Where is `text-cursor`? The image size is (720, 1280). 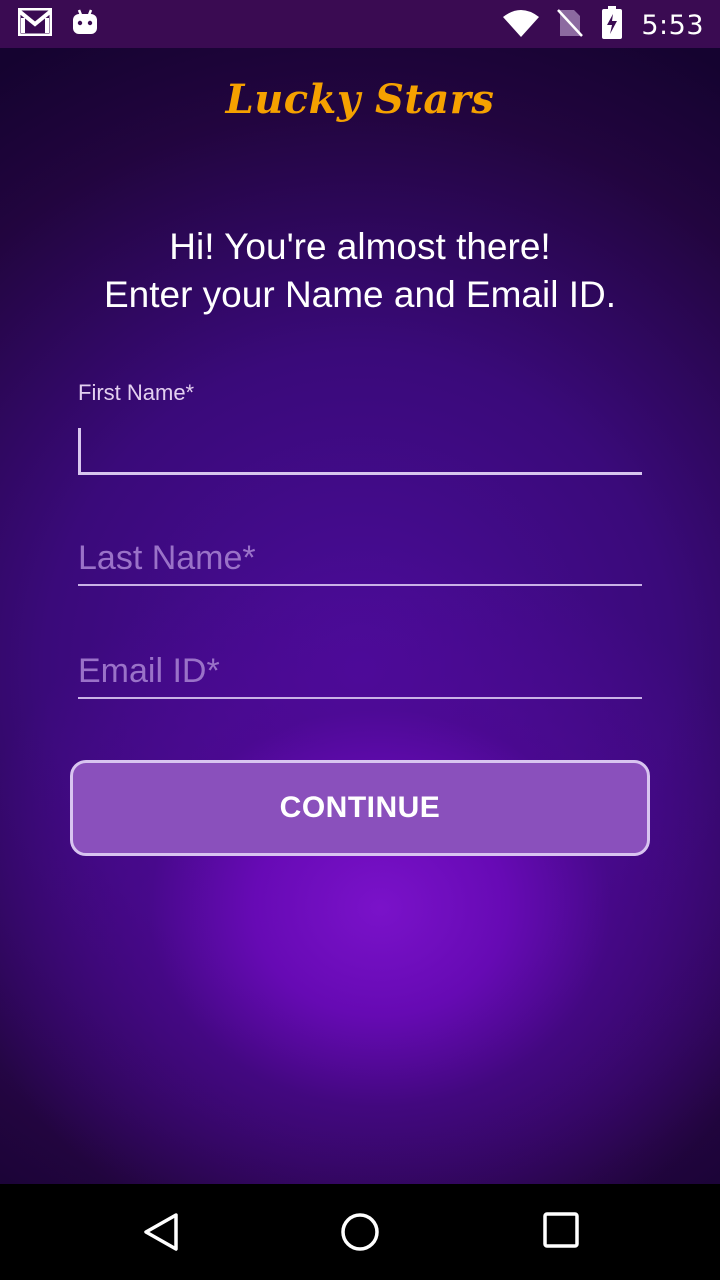
text-cursor is located at coordinates (79, 451).